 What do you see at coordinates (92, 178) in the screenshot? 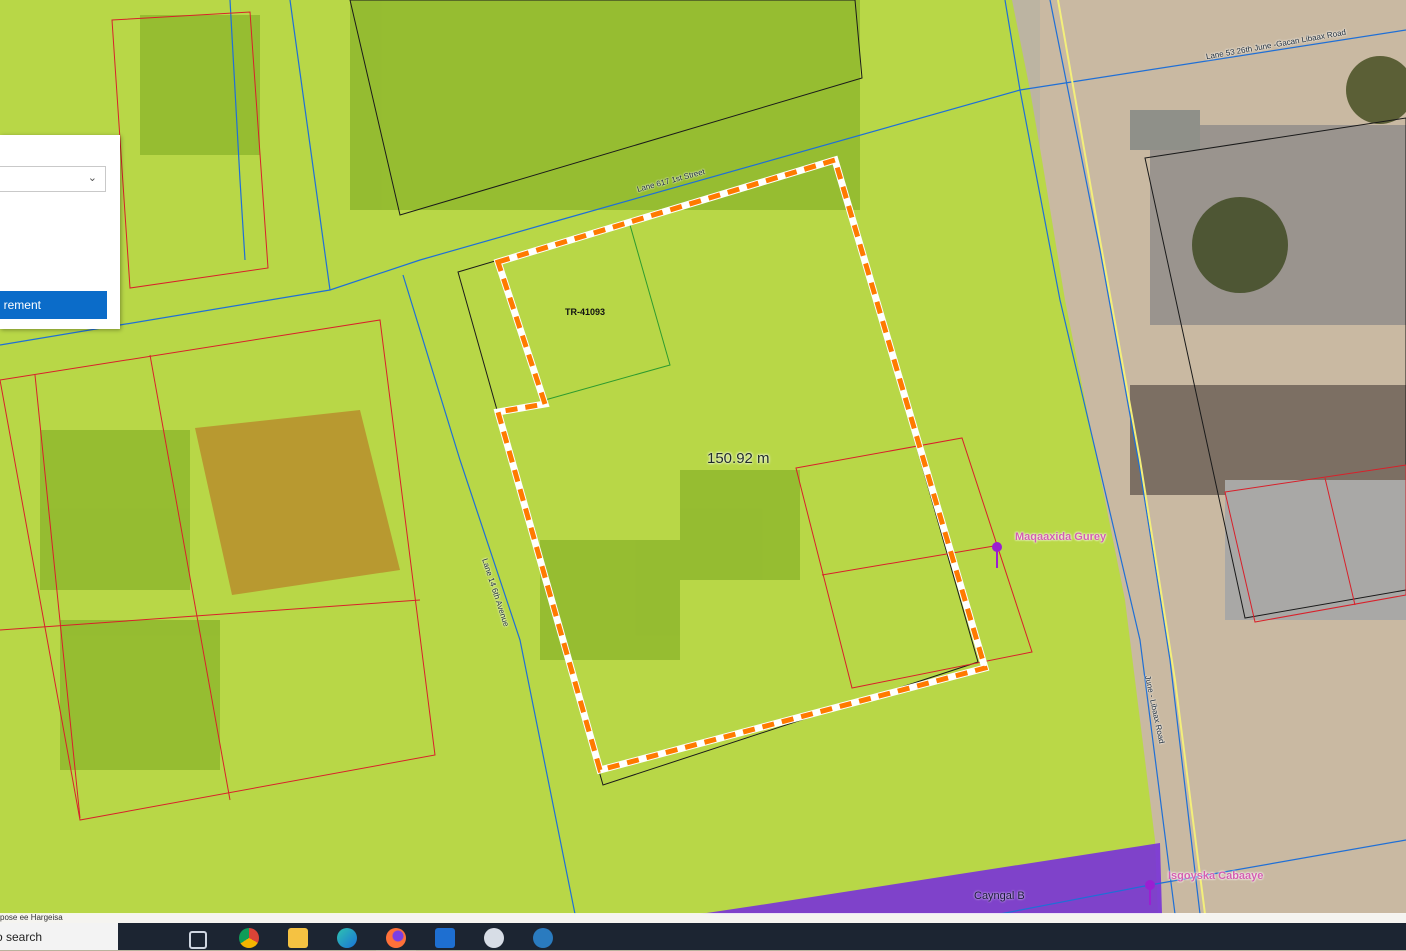
I see `chevron-down-icon: ⌄` at bounding box center [92, 178].